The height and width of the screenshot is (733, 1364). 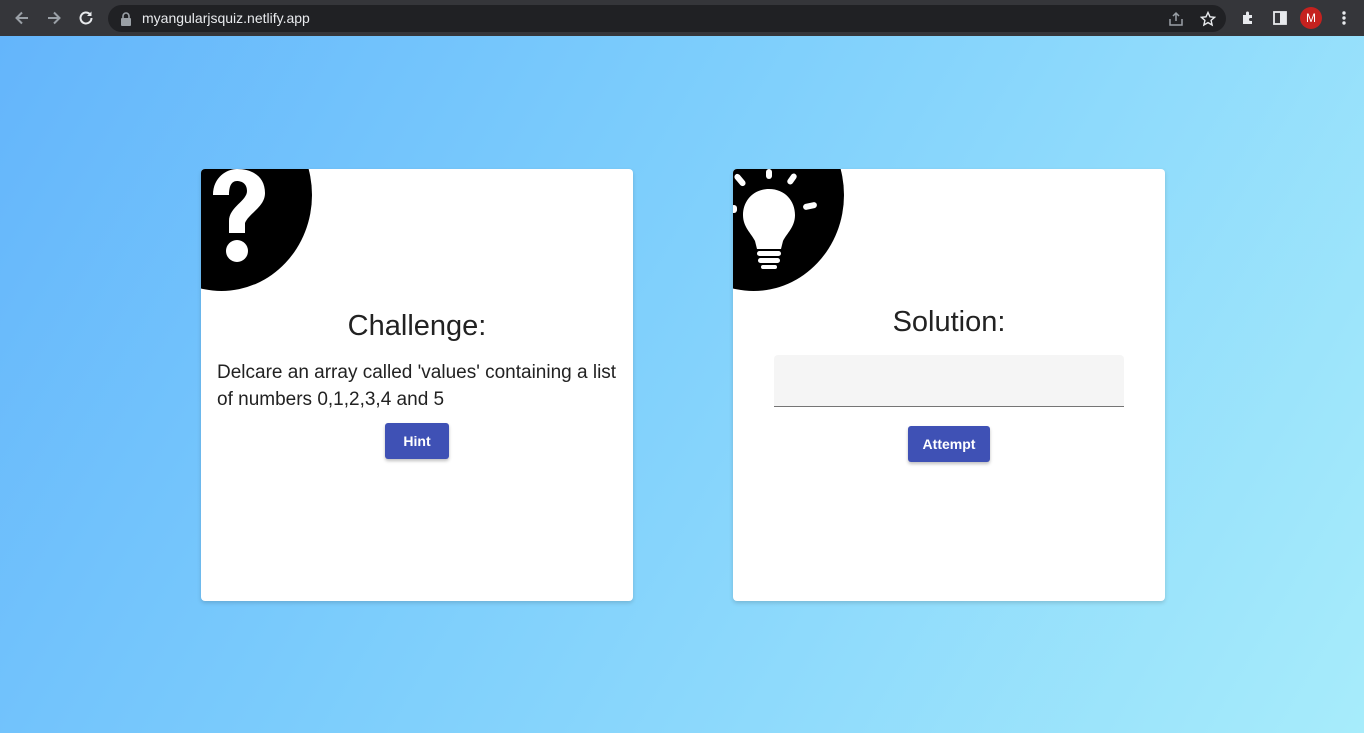 I want to click on question-mark-icon, so click(x=239, y=215).